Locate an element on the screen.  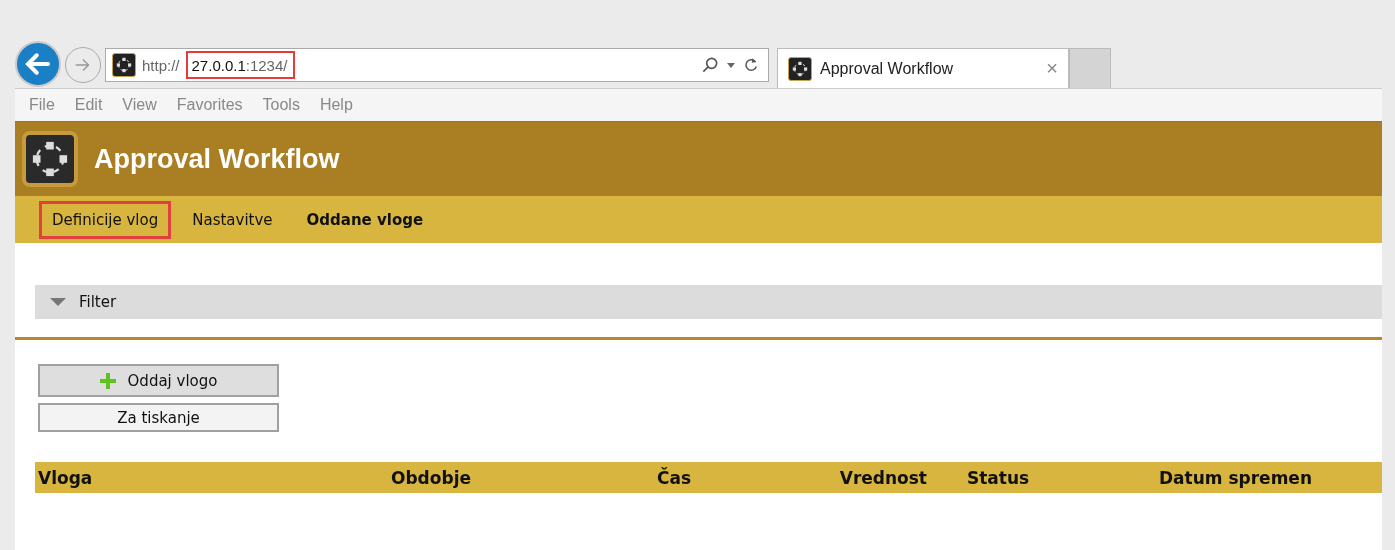
column-header: Vloga is located at coordinates (65, 477).